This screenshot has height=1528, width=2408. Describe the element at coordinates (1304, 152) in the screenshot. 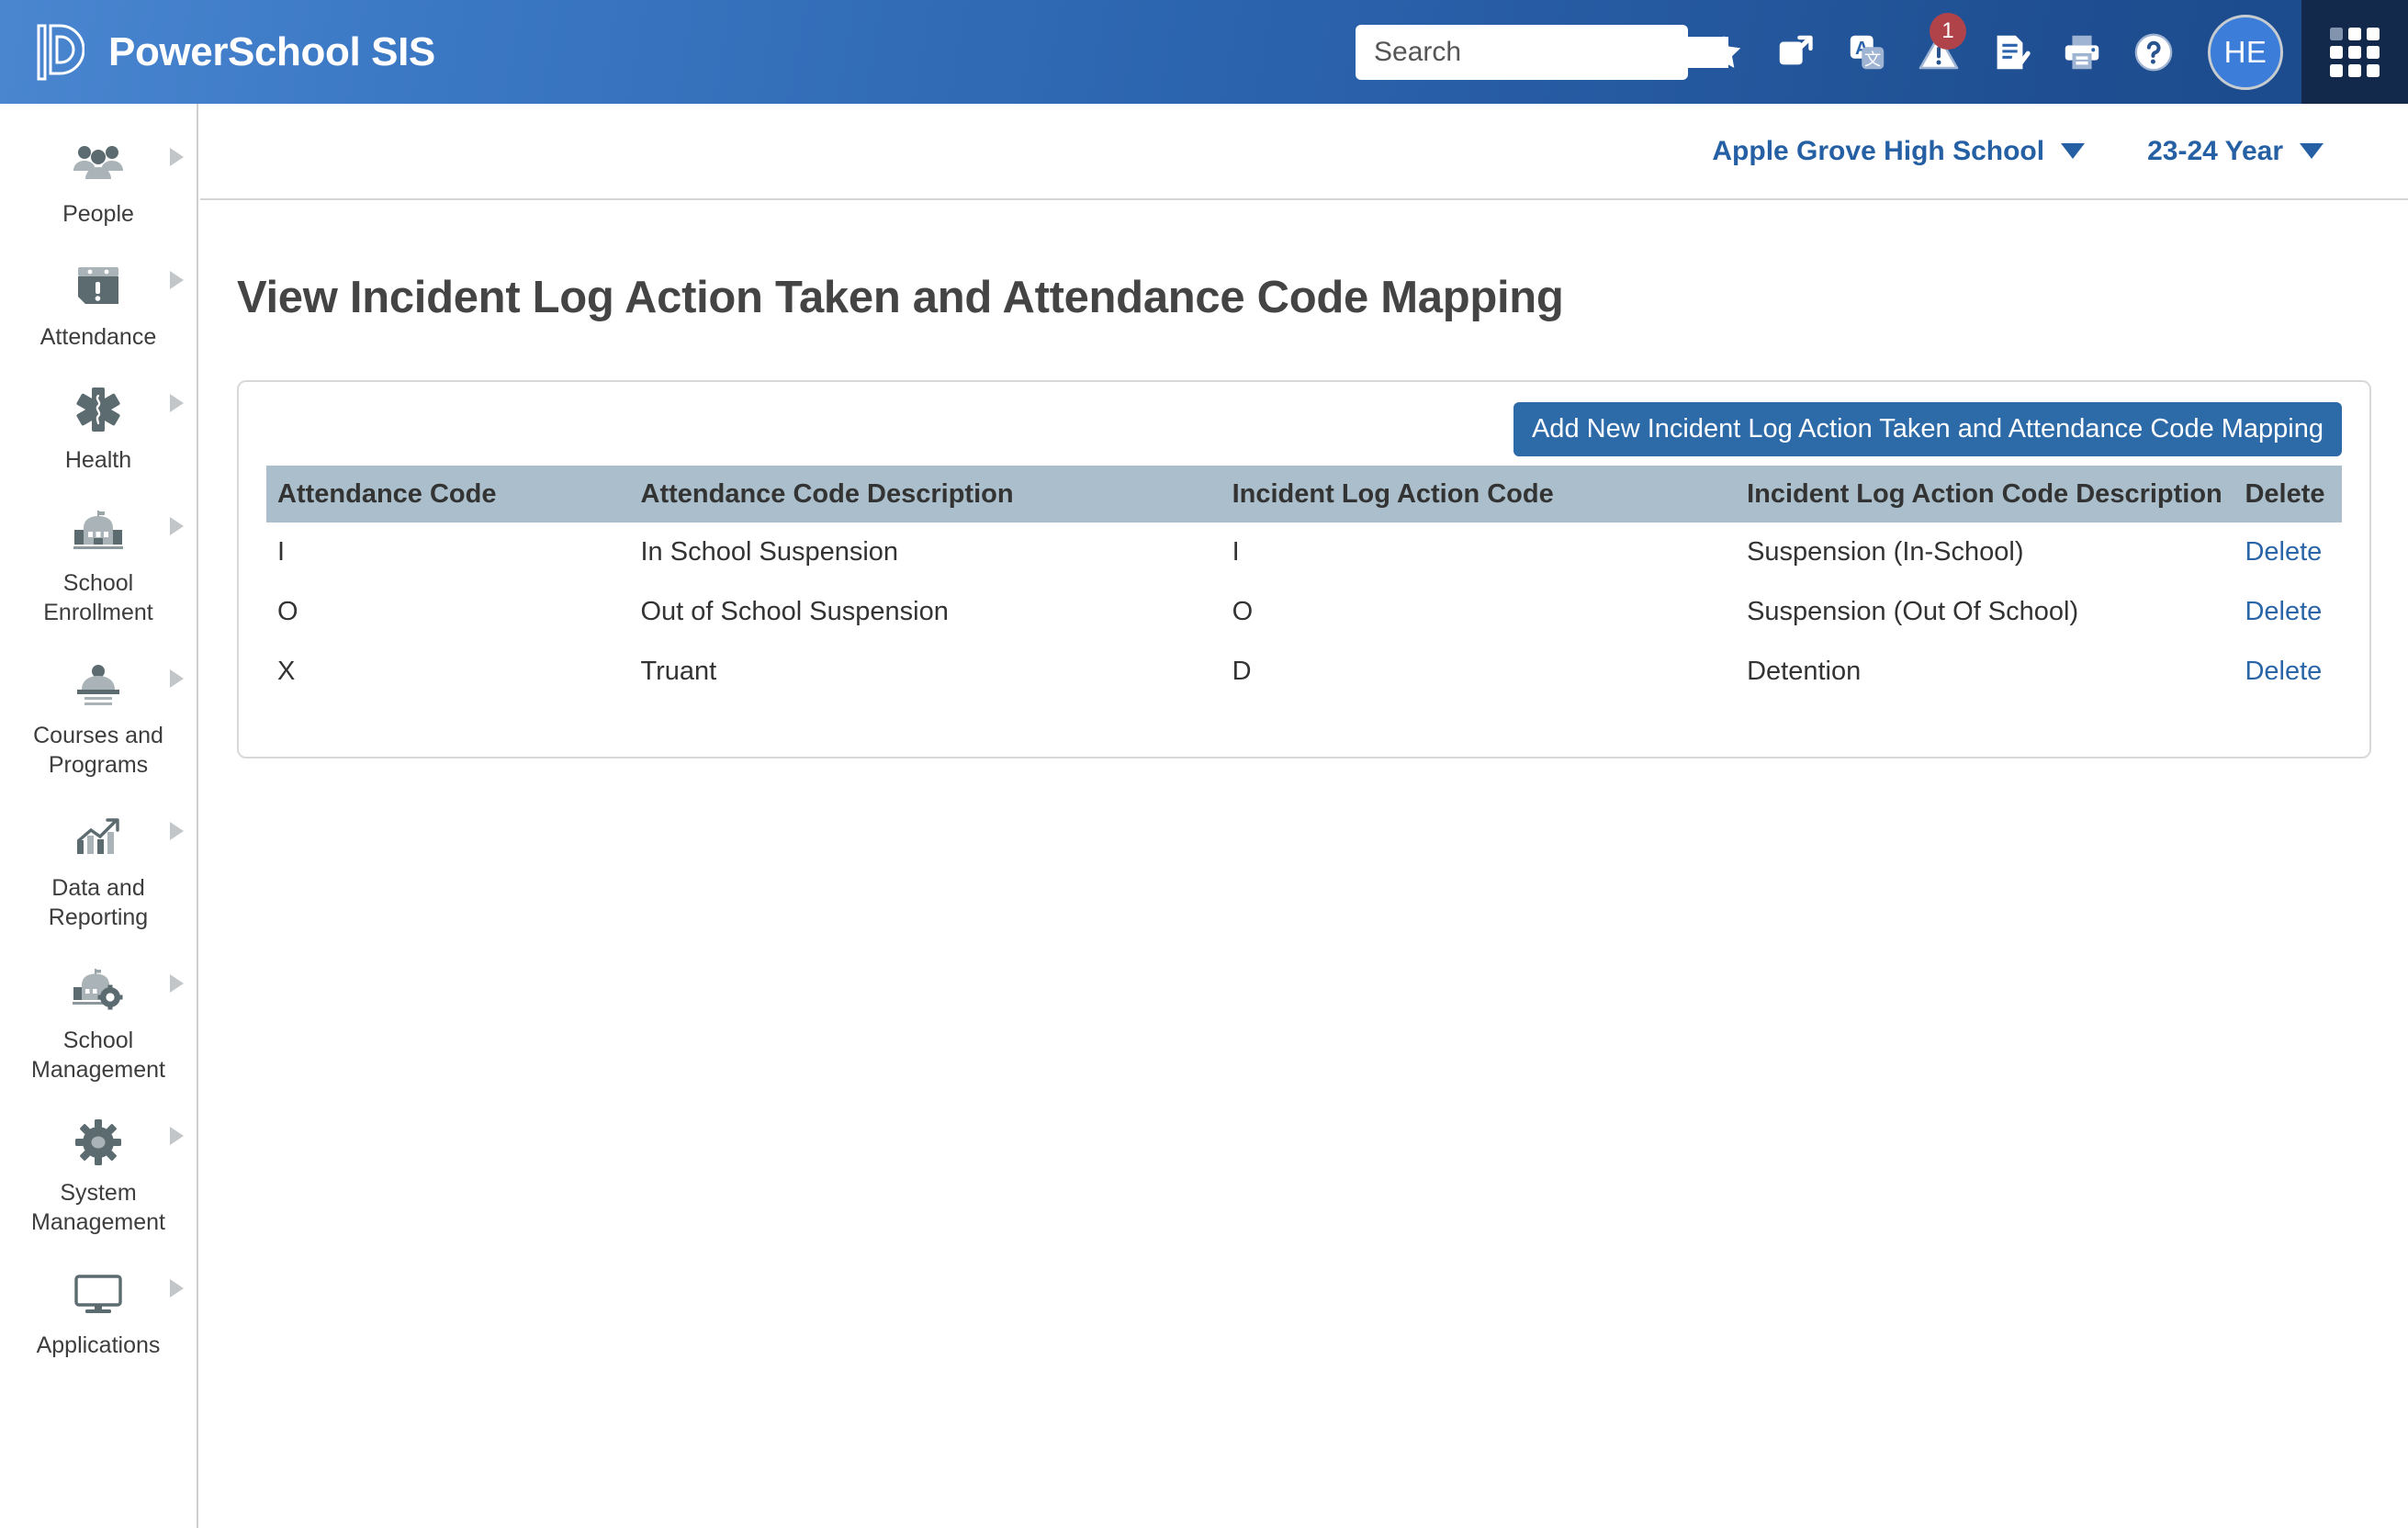

I see `context-bar: Apple Grove High School 23-24 Year` at that location.